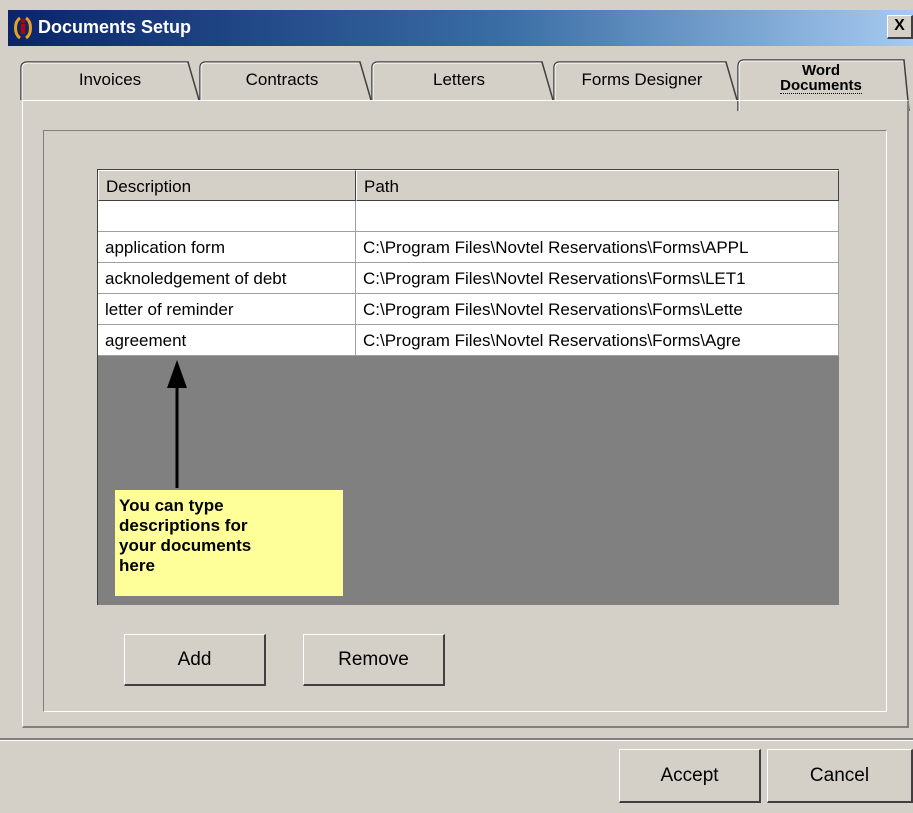 The width and height of the screenshot is (913, 813). I want to click on description-cell: acknoledgement of debt, so click(227, 278).